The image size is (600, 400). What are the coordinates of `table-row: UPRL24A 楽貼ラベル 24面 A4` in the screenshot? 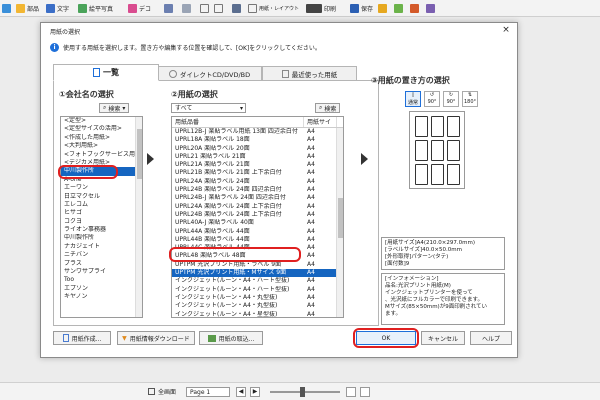 It's located at (257, 182).